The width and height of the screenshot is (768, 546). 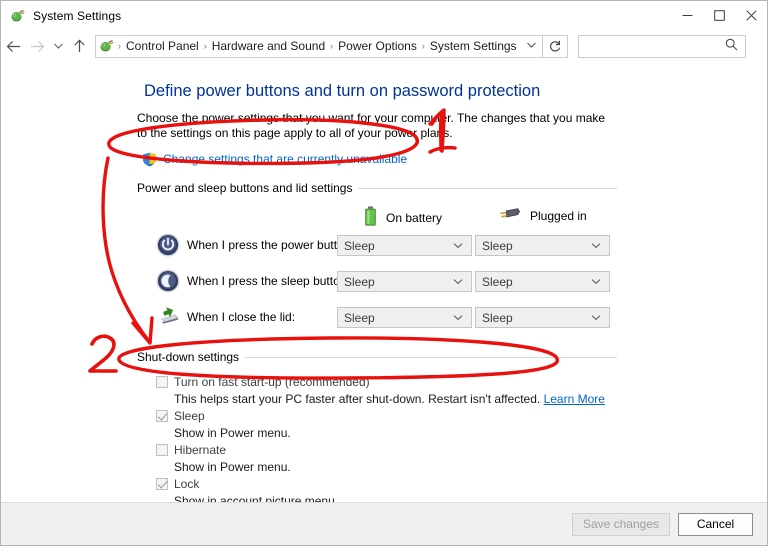 What do you see at coordinates (168, 317) in the screenshot?
I see `laptop-lid-icon` at bounding box center [168, 317].